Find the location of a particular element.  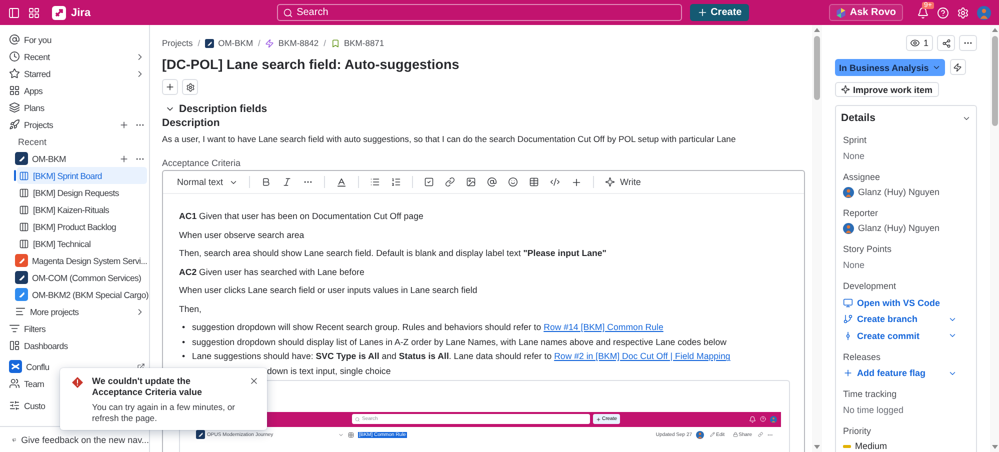

toast-title: We couldn't update the Acceptance Criteria value is located at coordinates (148, 387).